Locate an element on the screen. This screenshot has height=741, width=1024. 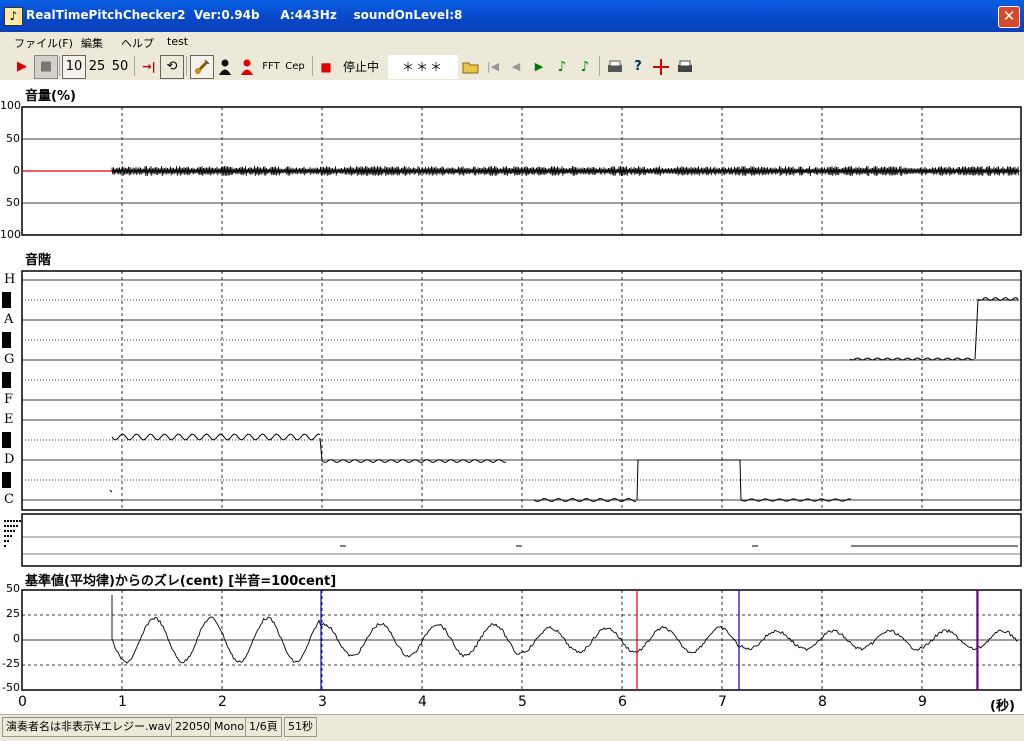
app-icon: ♪ is located at coordinates (13, 16).